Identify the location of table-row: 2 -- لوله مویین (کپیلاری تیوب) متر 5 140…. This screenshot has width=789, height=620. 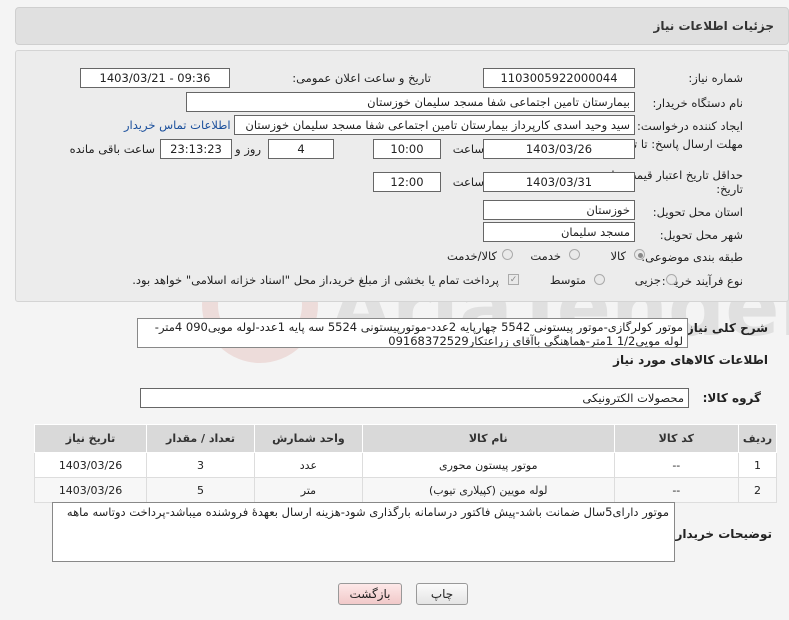
(405, 490).